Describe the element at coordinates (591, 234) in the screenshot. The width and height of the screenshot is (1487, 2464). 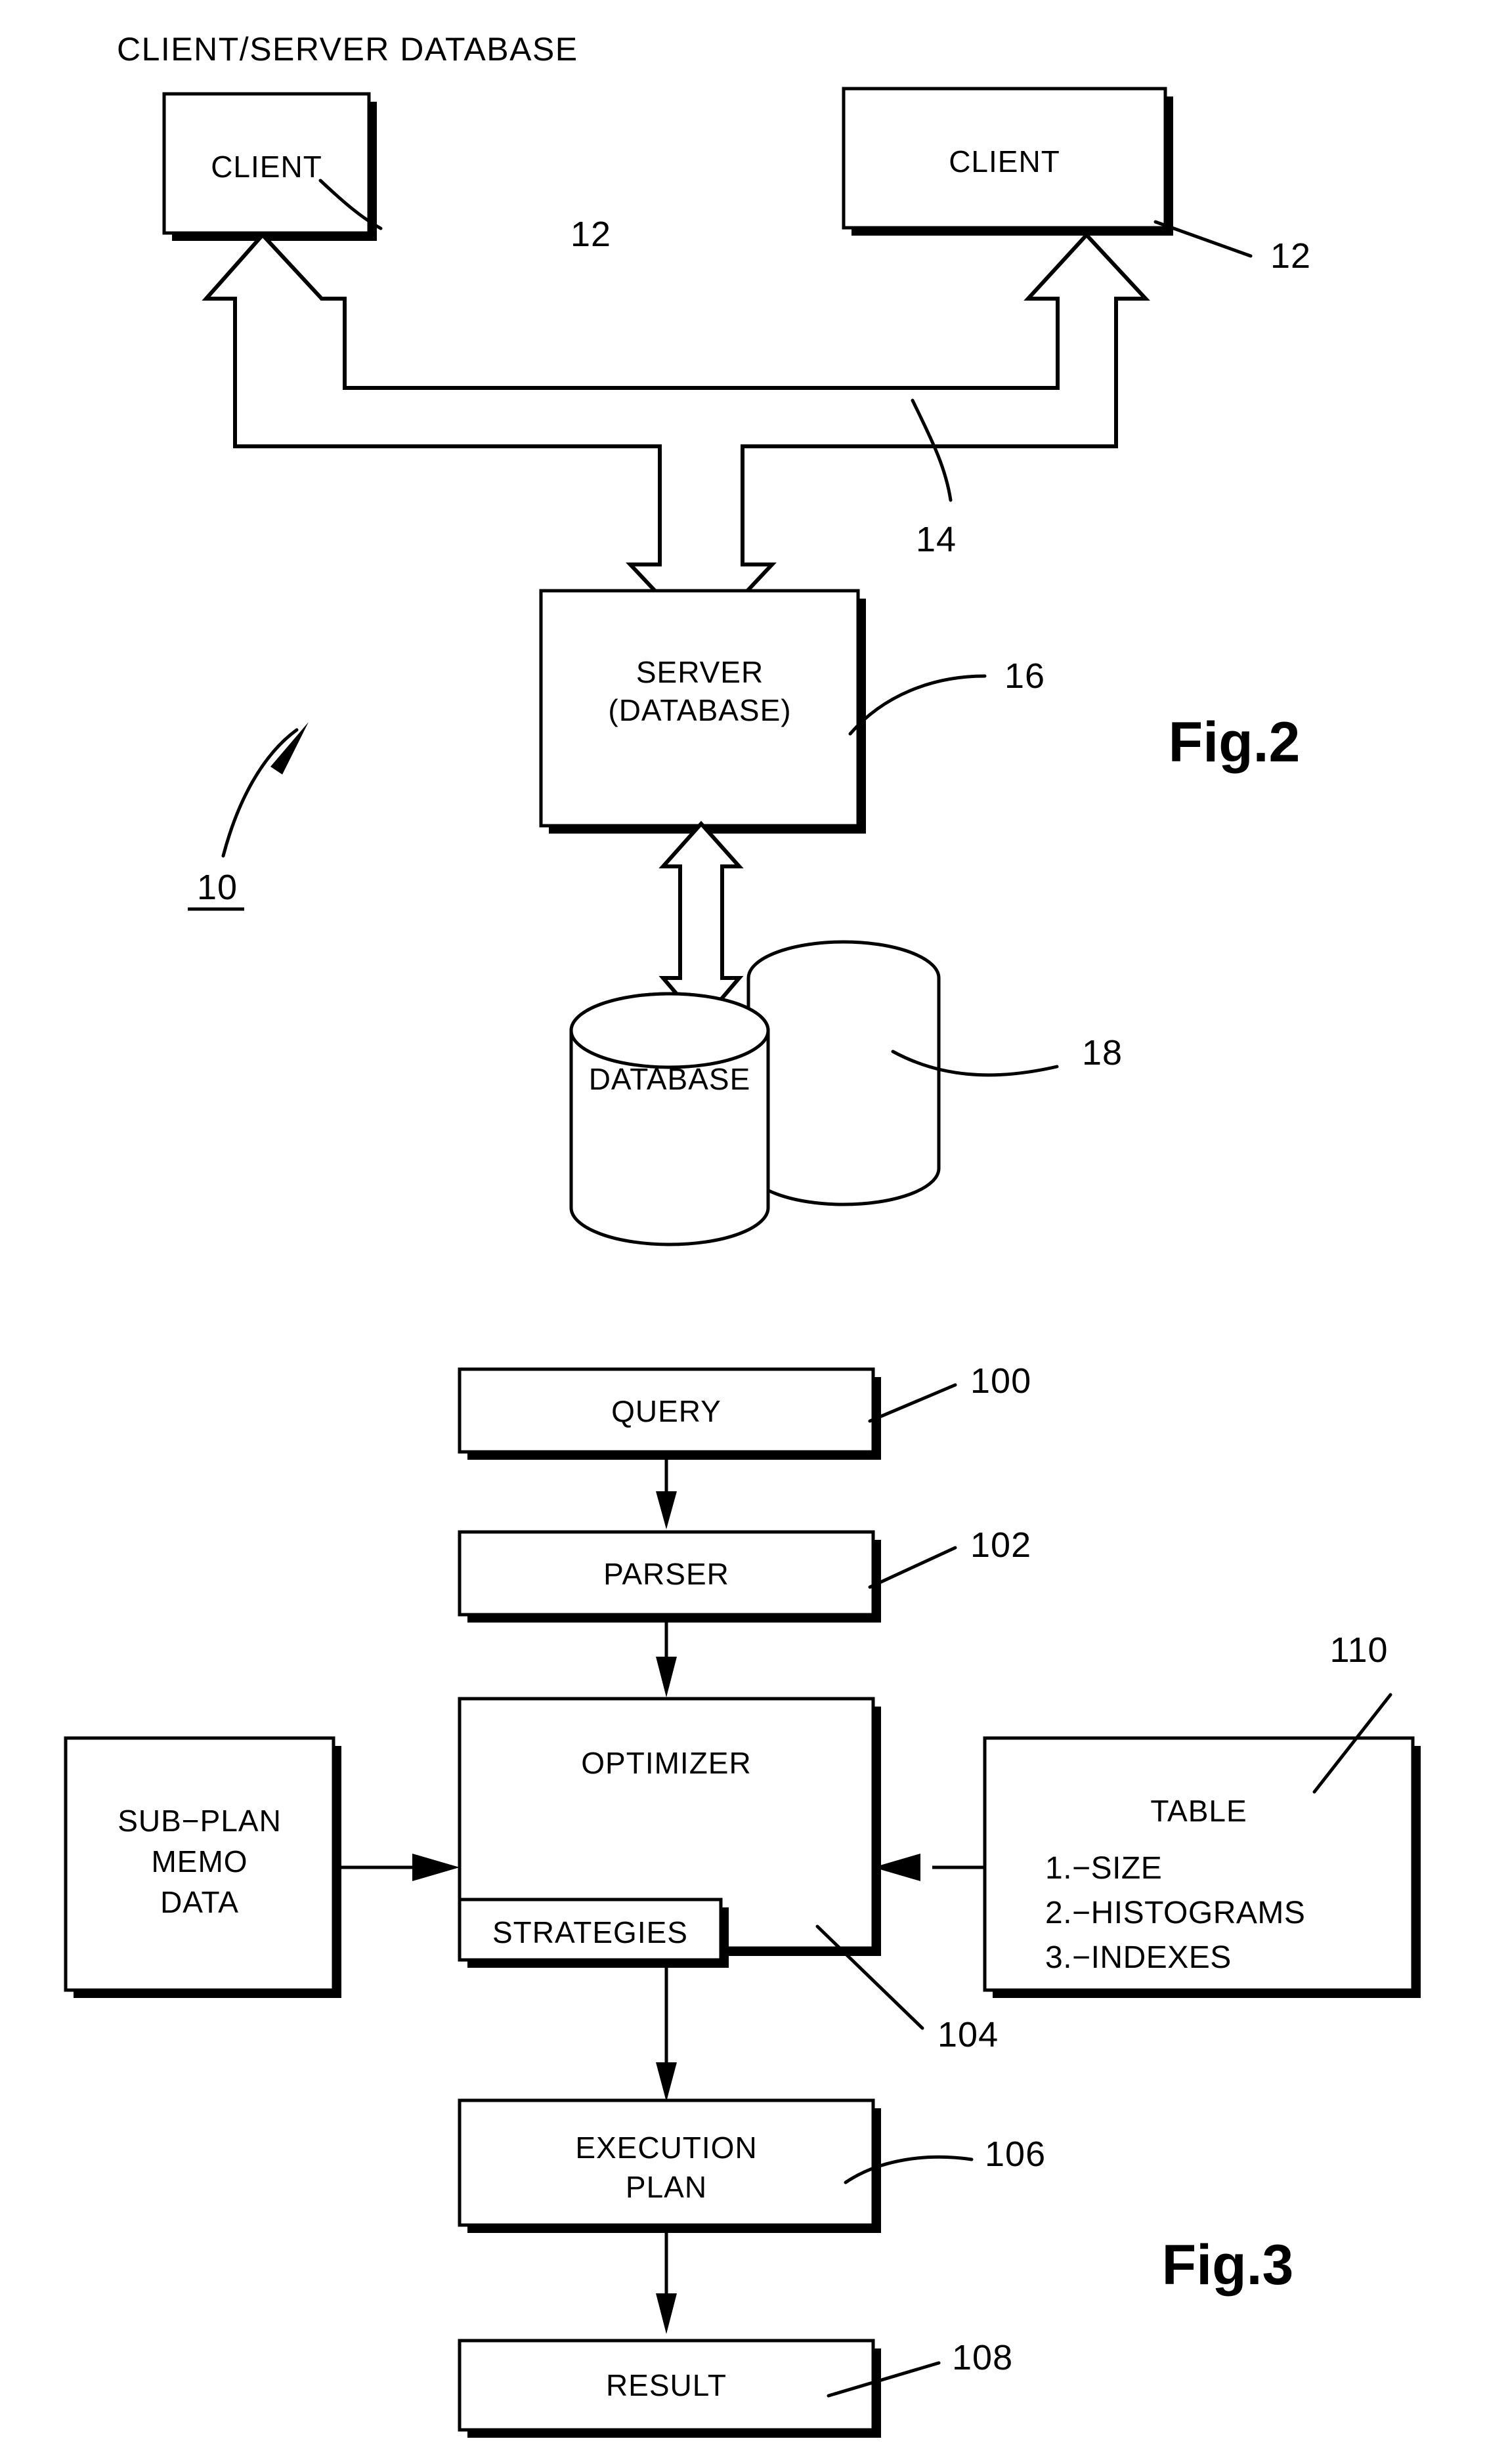
I see `ref-12-left: 12` at that location.